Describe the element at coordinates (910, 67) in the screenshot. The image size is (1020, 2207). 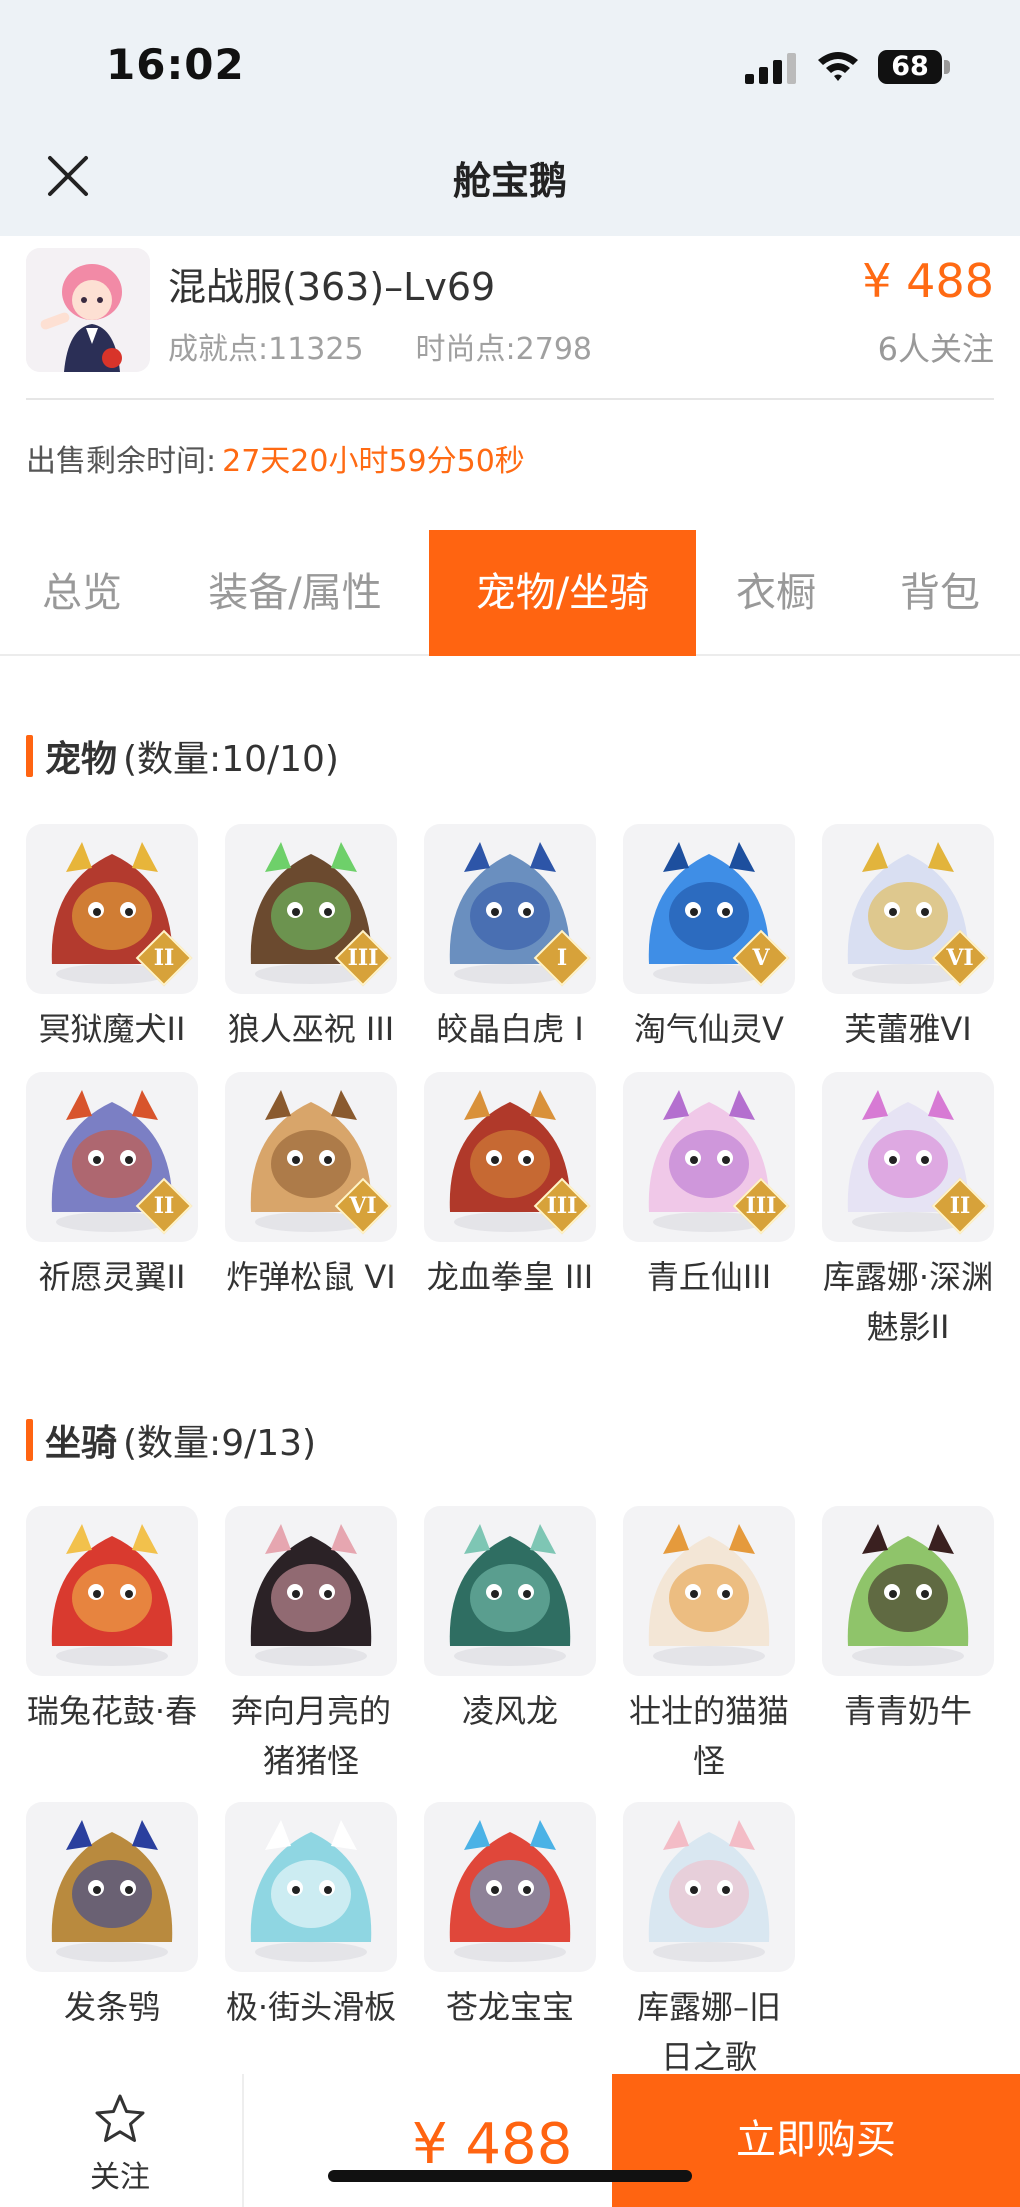
I see `battery-icon: 68` at that location.